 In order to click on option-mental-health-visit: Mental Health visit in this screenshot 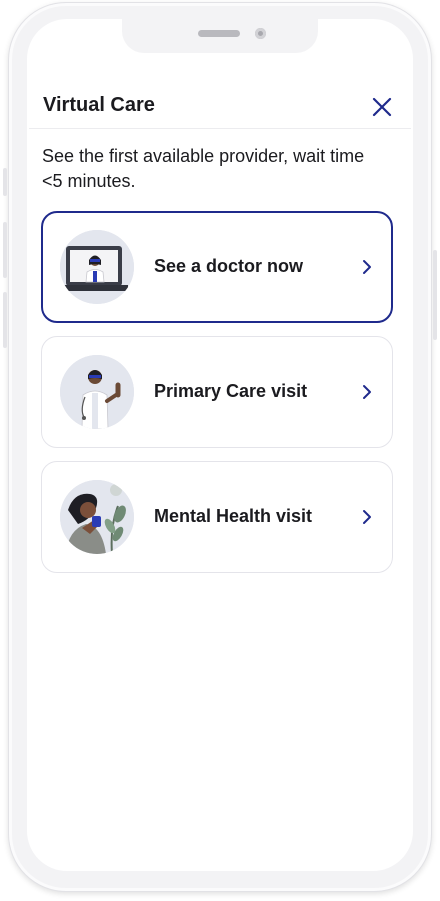, I will do `click(217, 517)`.